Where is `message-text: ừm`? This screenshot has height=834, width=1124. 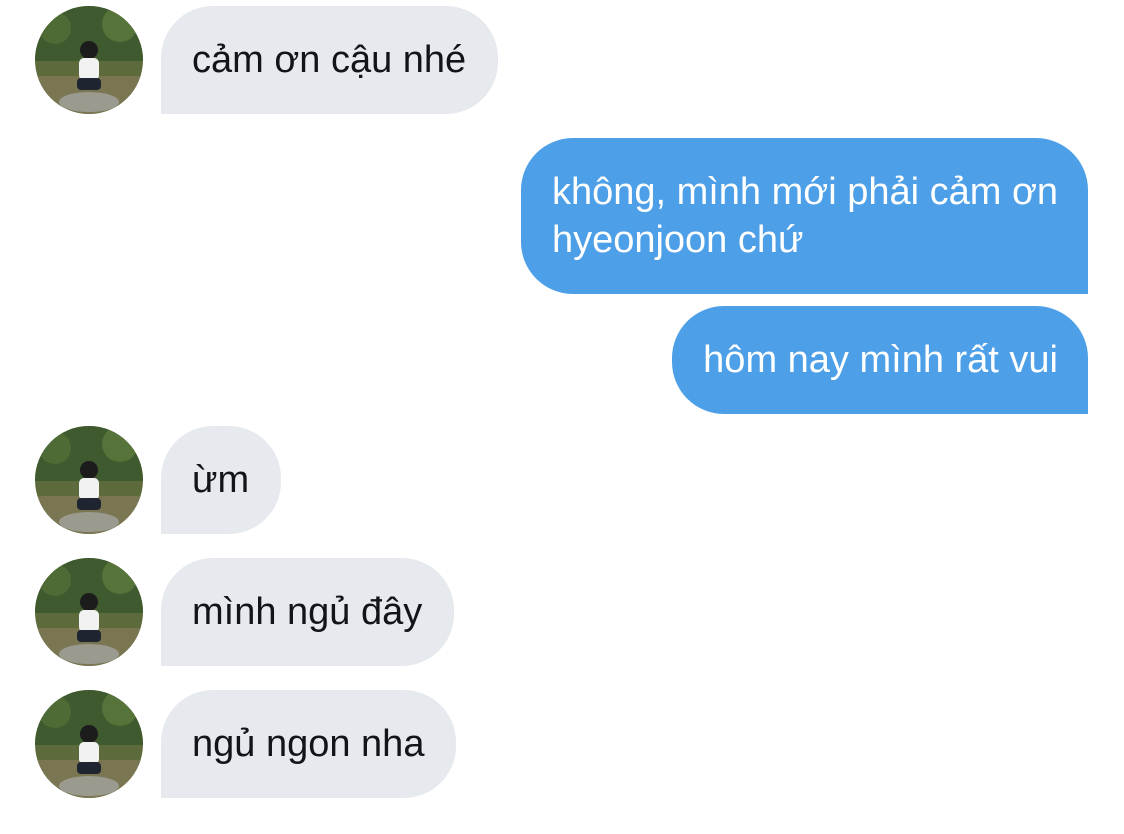 message-text: ừm is located at coordinates (221, 480).